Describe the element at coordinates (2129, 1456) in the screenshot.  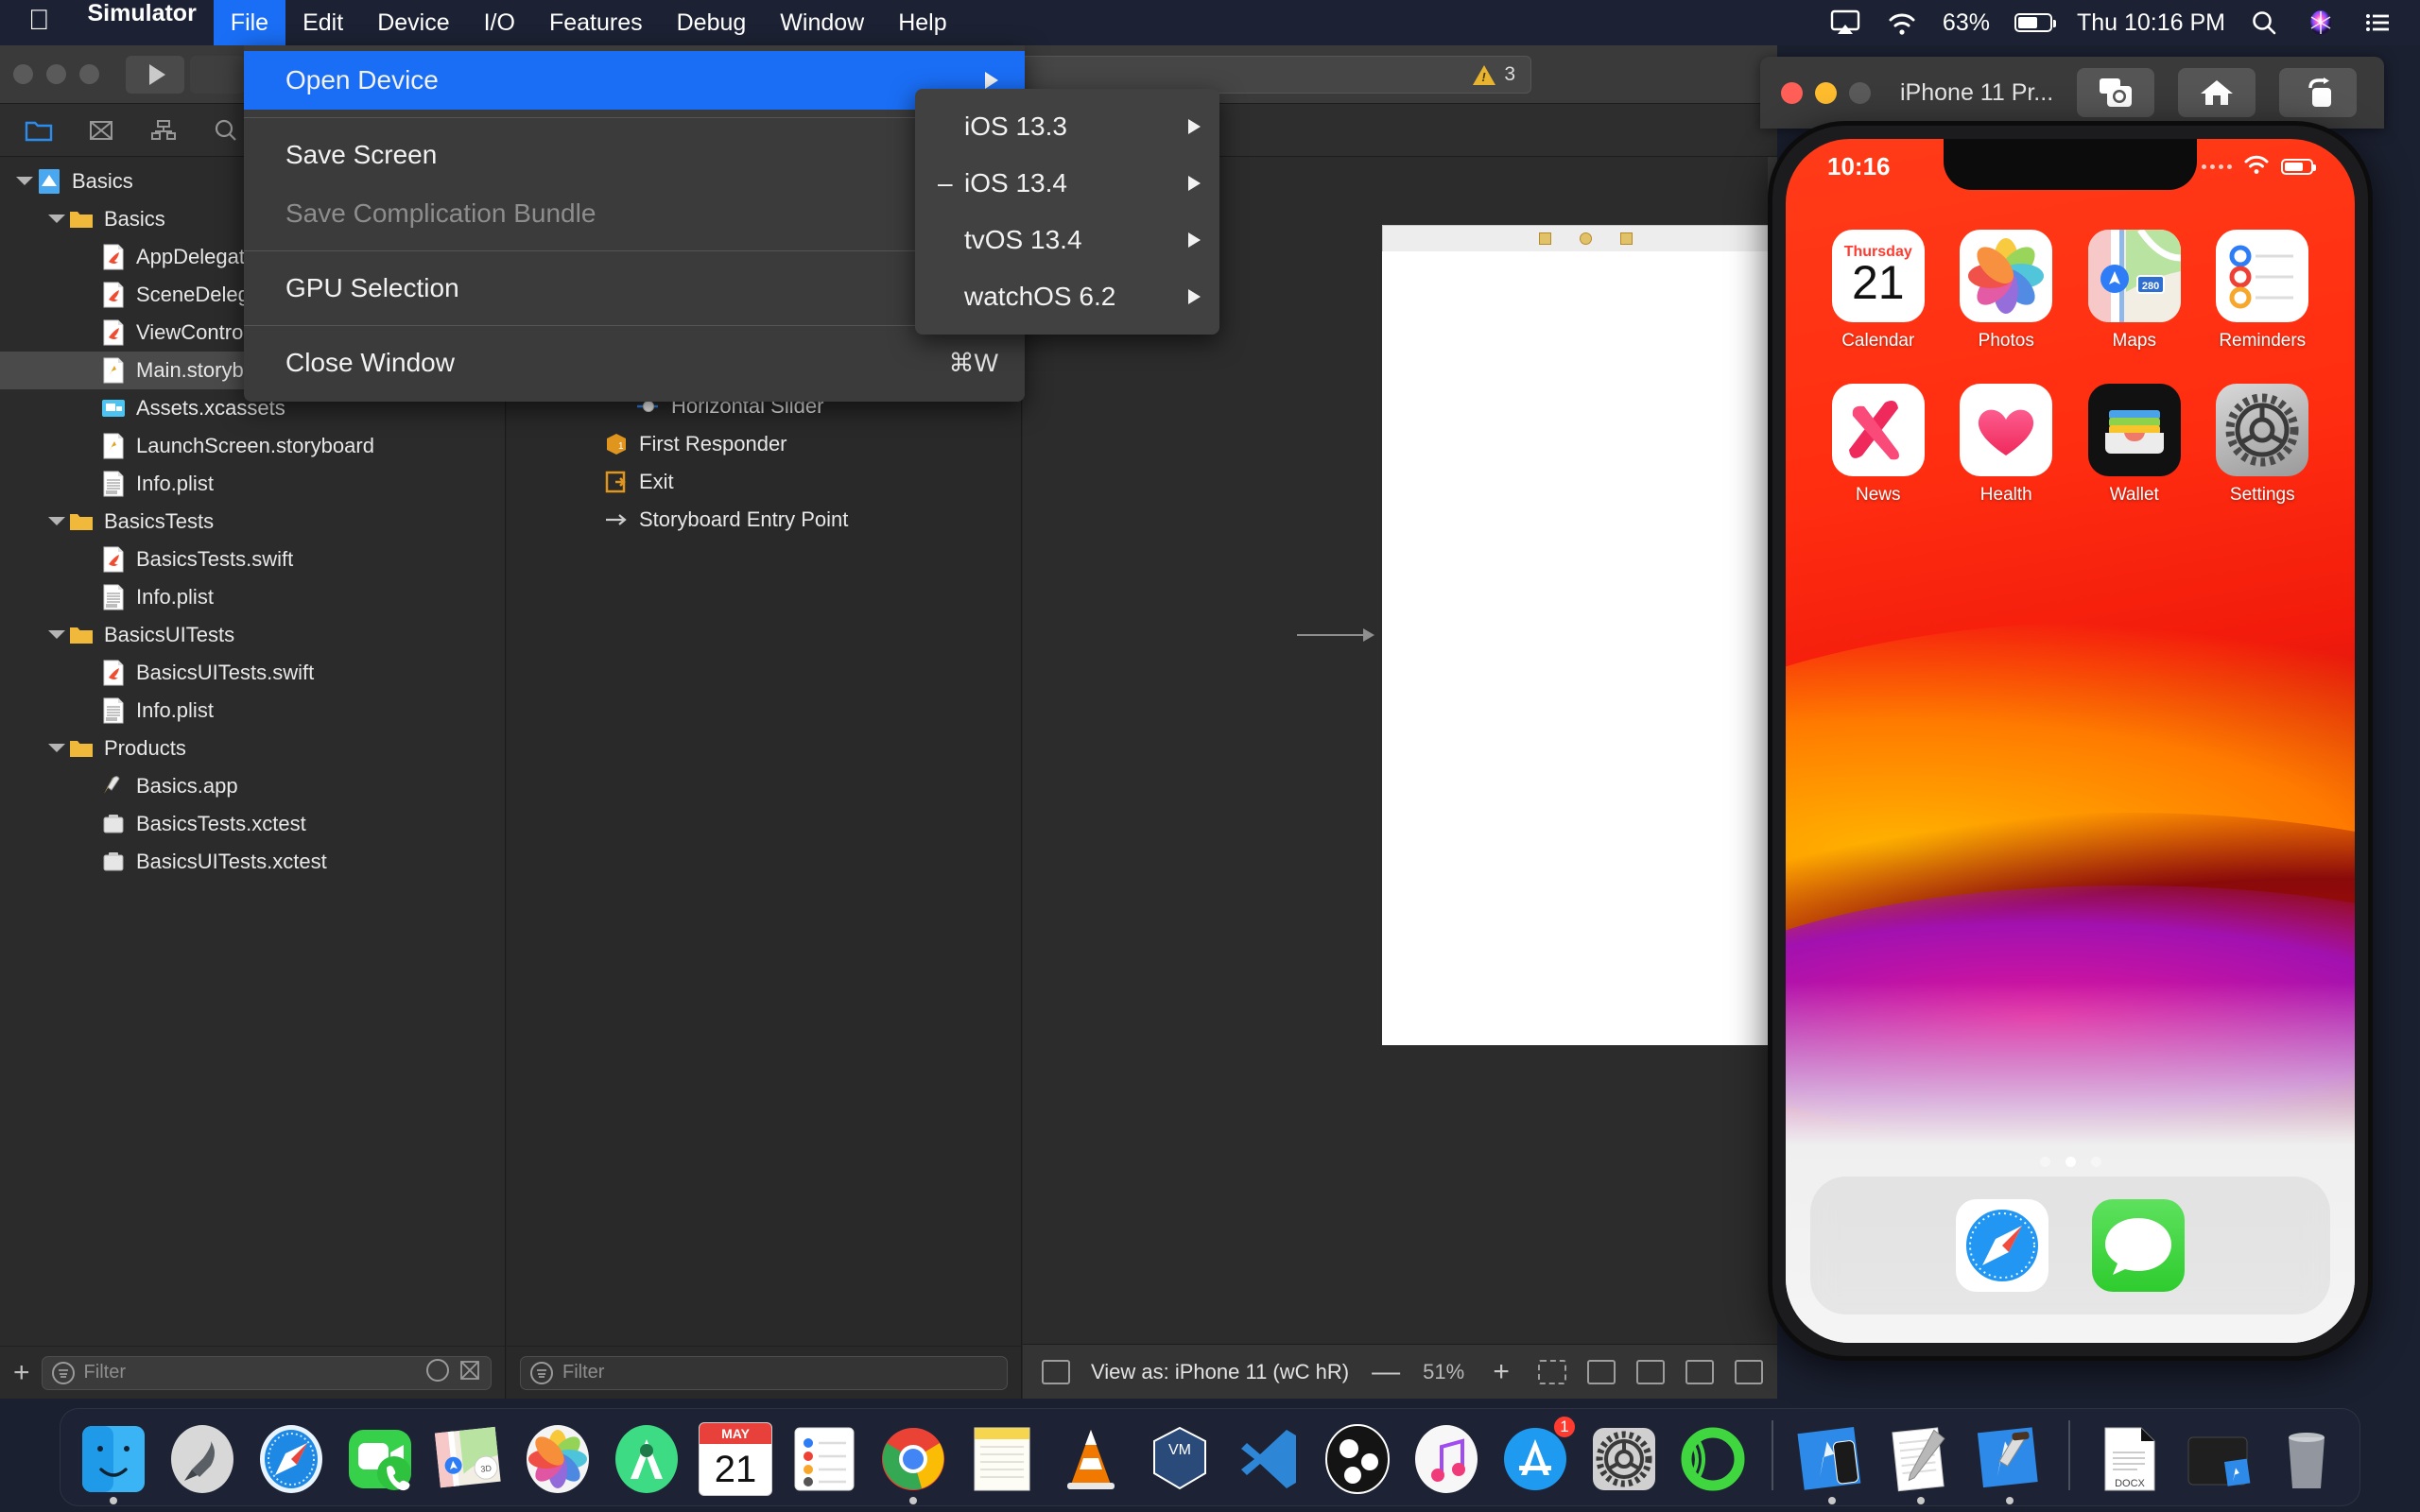
I see `dock-item-docx-file: DOCX` at that location.